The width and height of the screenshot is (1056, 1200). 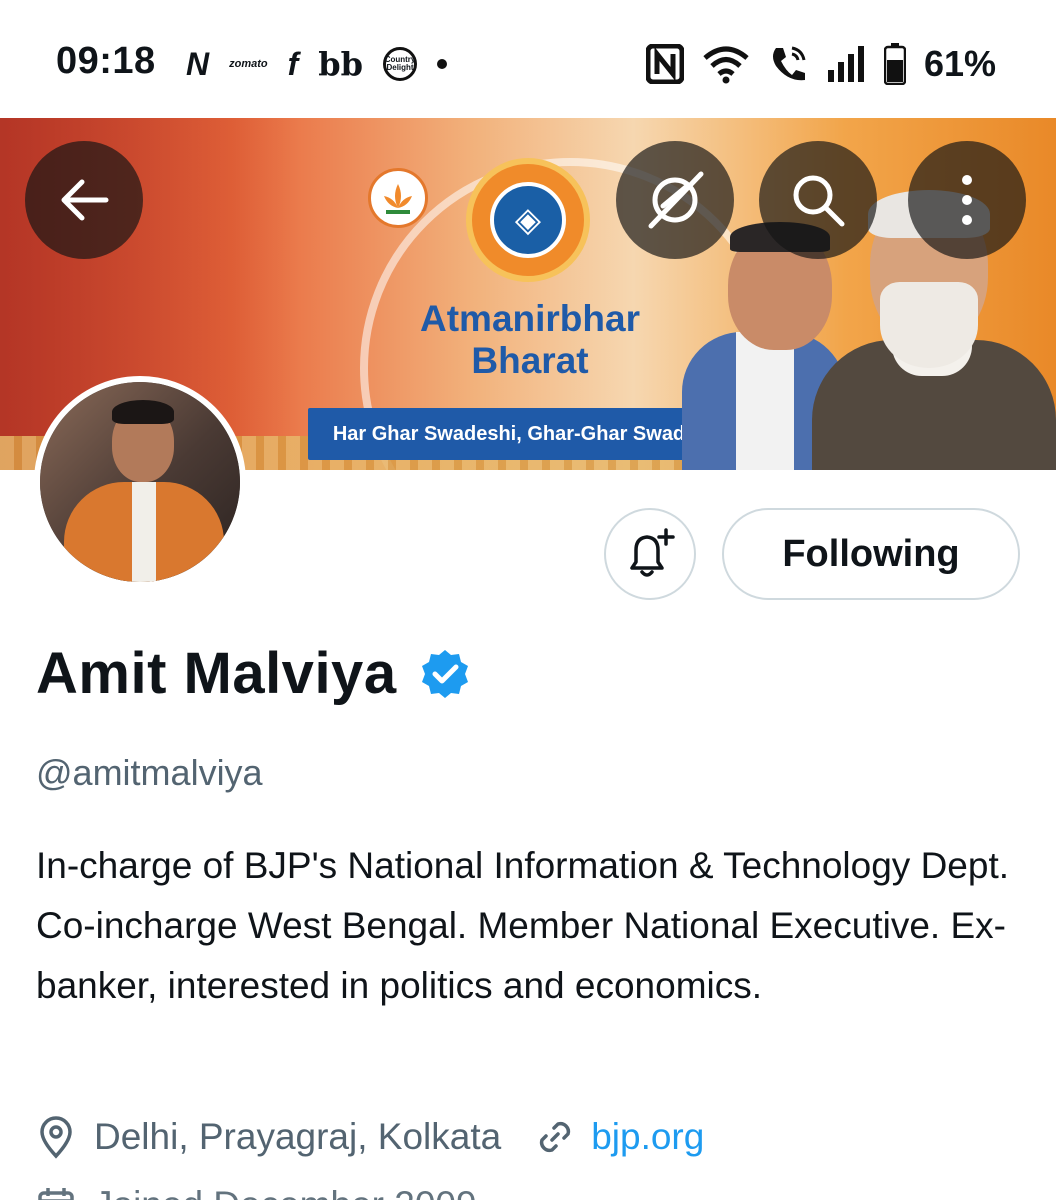 What do you see at coordinates (298, 1136) in the screenshot?
I see `profile-location: Delhi, Prayagraj, Kolkata` at bounding box center [298, 1136].